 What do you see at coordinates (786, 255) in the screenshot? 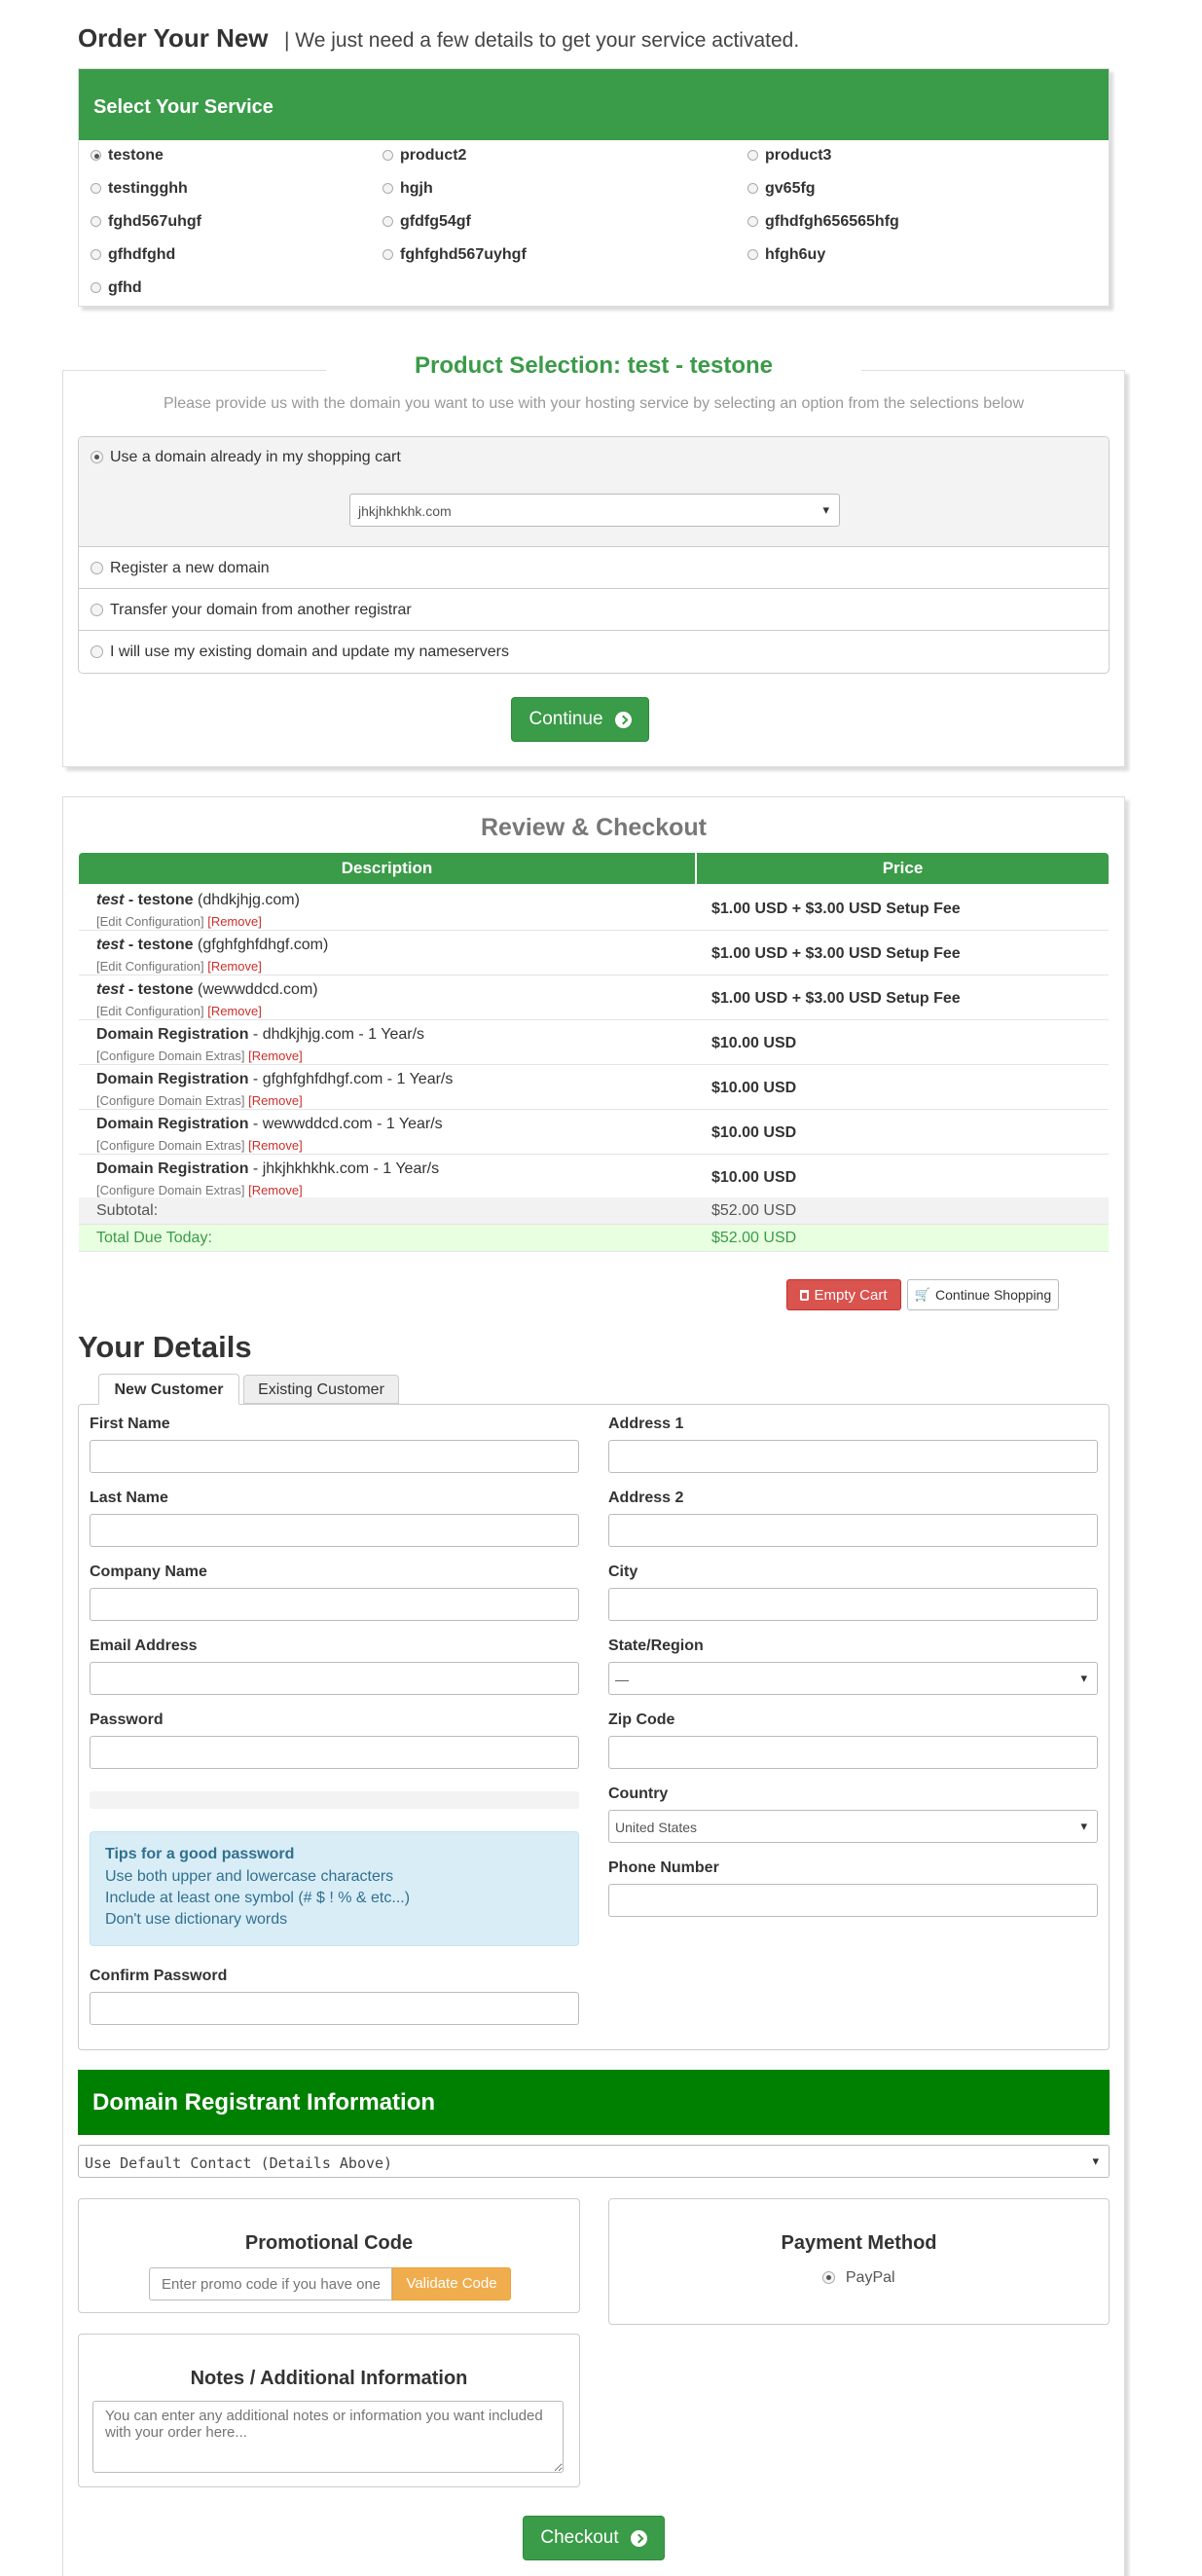
I see `service-option: hfgh6uy` at bounding box center [786, 255].